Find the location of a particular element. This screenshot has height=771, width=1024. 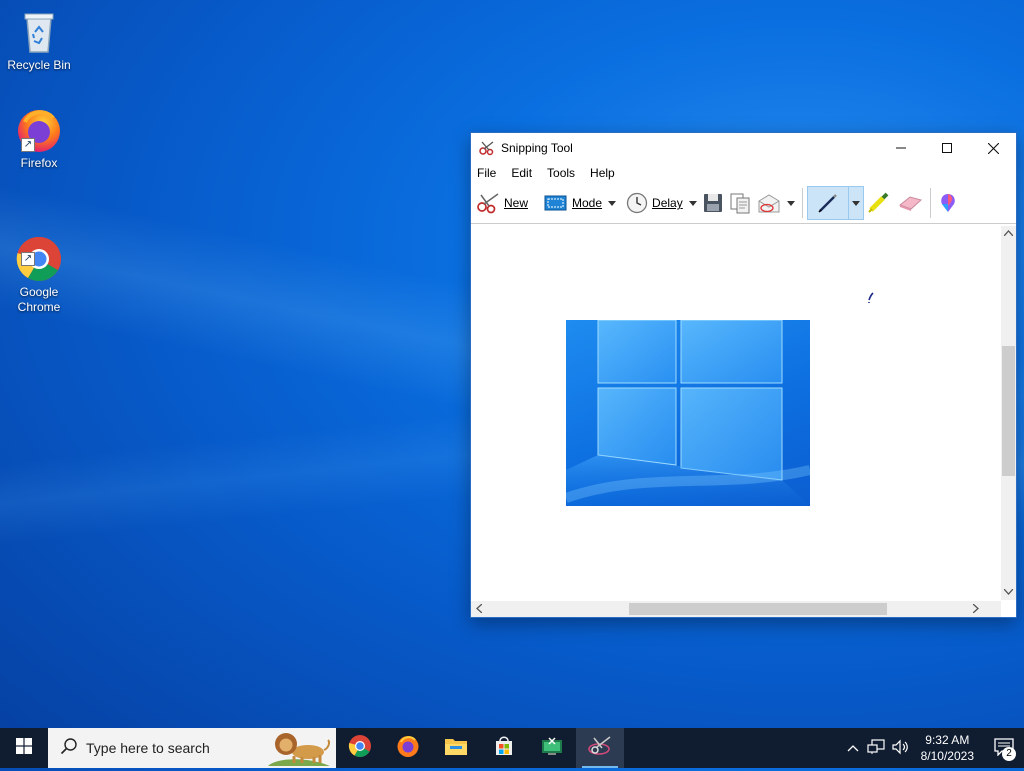

chrome-icon is located at coordinates (360, 748).